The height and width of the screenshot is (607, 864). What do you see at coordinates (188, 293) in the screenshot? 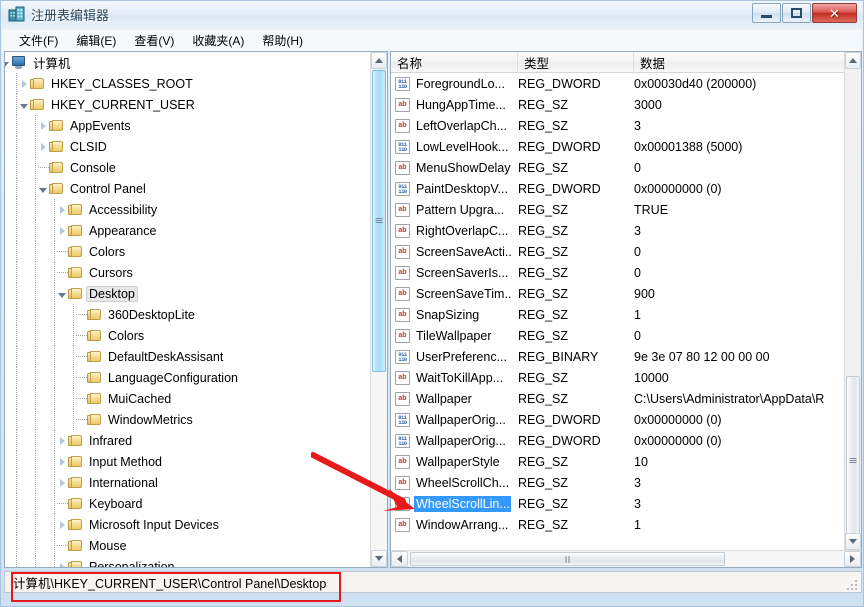
I see `tree-node-desktop: Desktop` at bounding box center [188, 293].